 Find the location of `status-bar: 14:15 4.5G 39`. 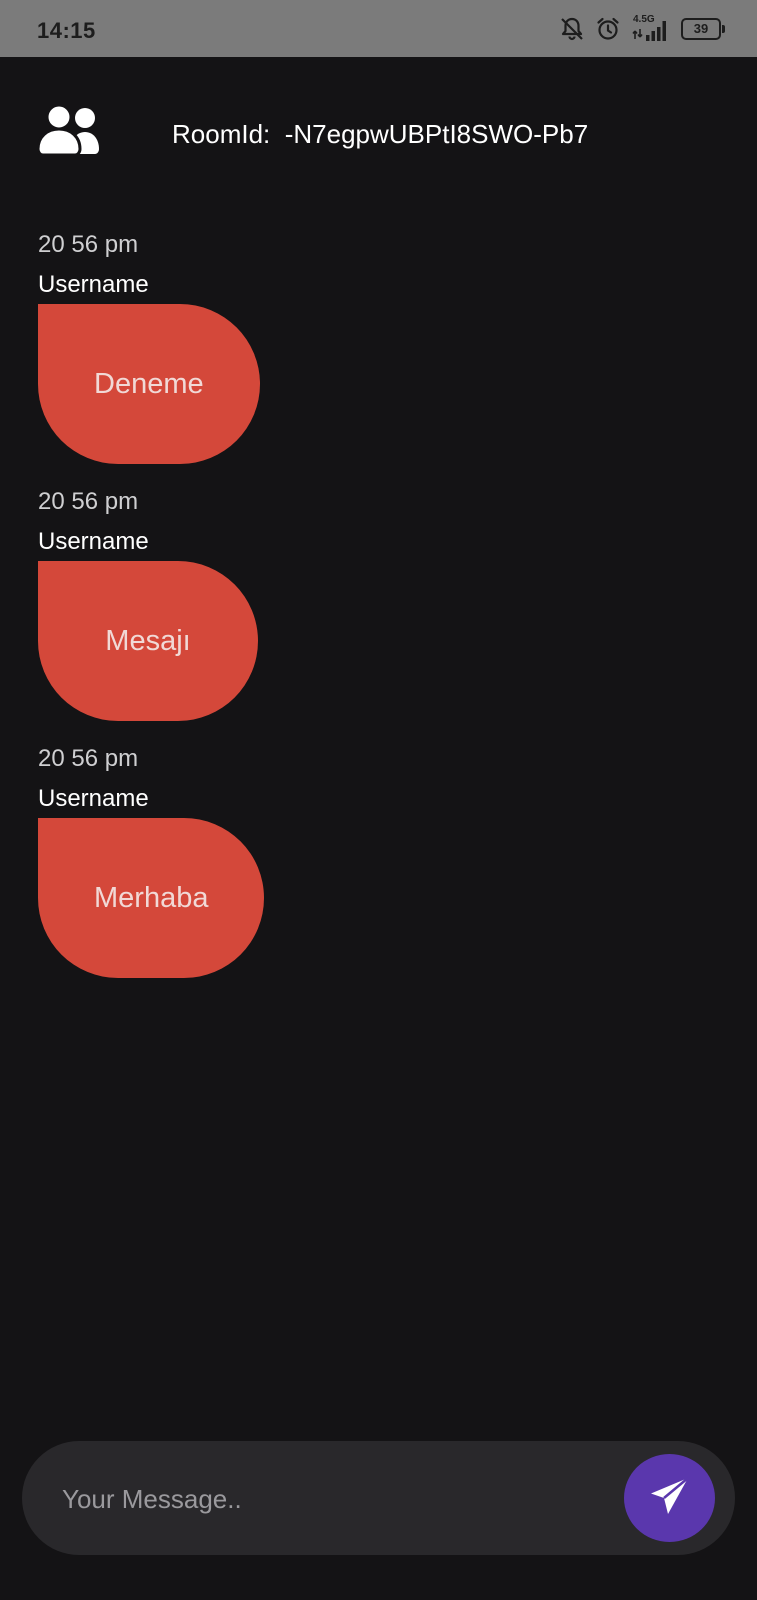

status-bar: 14:15 4.5G 39 is located at coordinates (378, 28).